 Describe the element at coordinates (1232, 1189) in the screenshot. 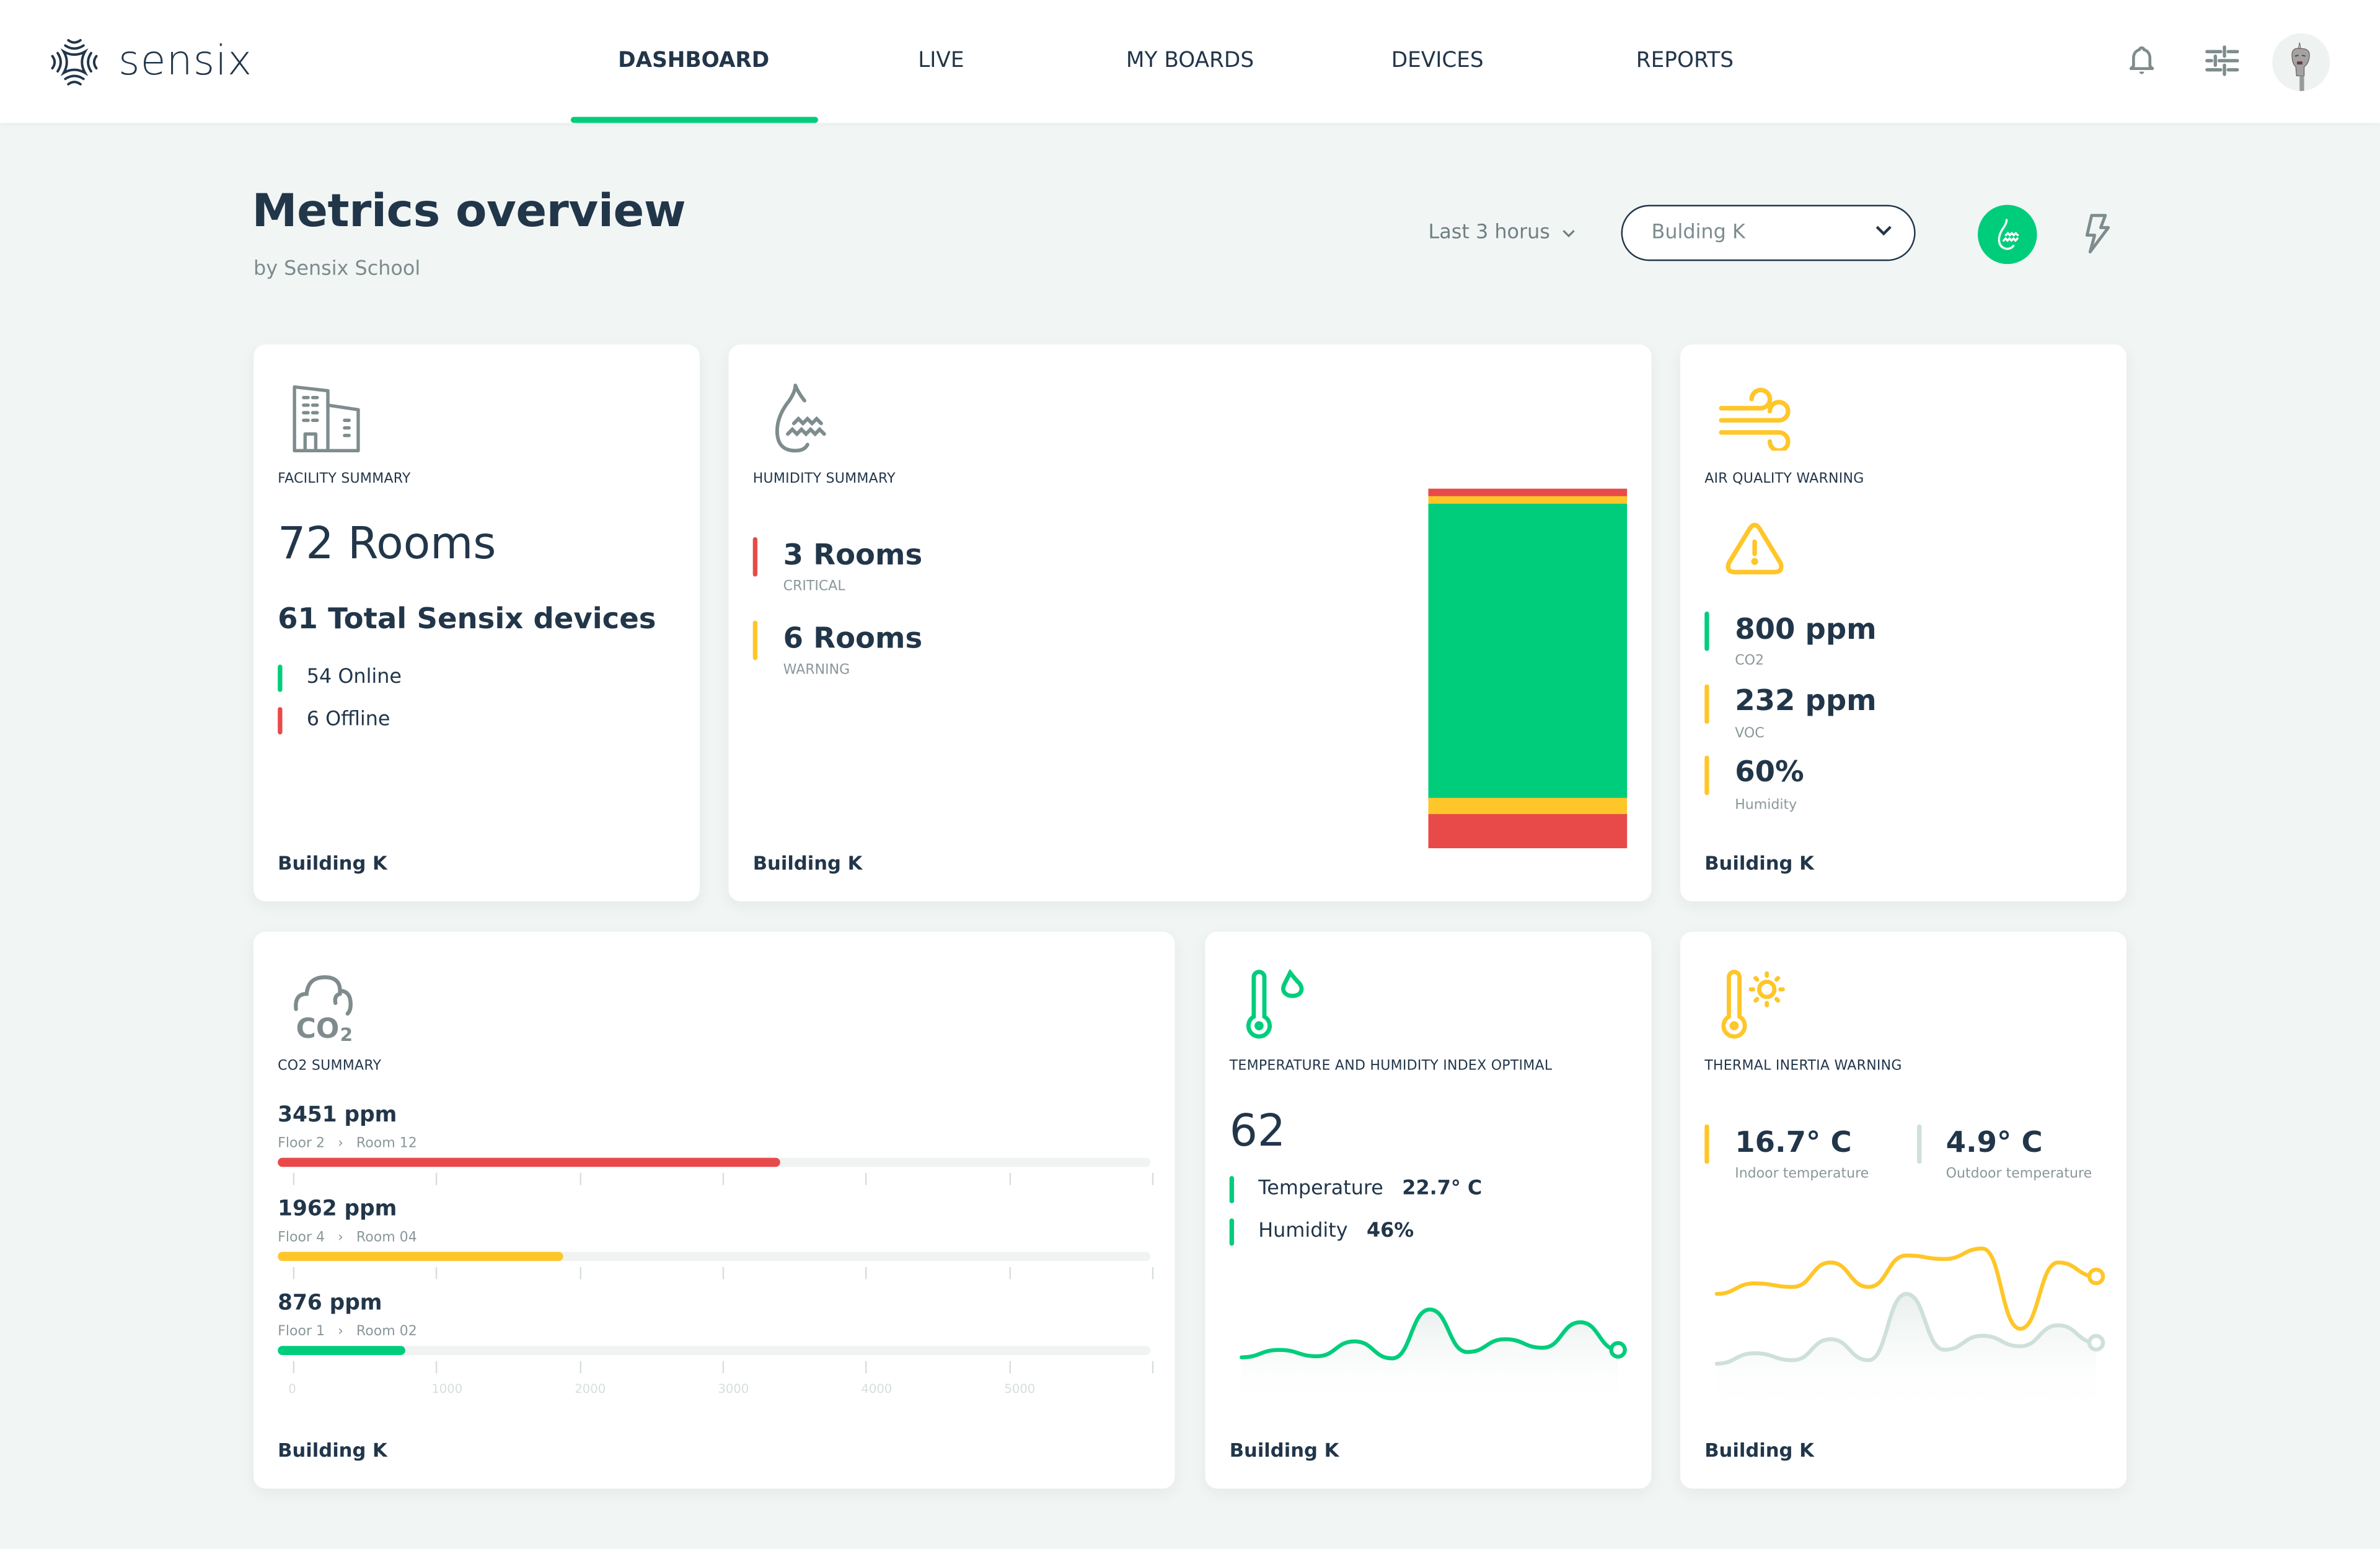

I see `temperature-indicator` at that location.